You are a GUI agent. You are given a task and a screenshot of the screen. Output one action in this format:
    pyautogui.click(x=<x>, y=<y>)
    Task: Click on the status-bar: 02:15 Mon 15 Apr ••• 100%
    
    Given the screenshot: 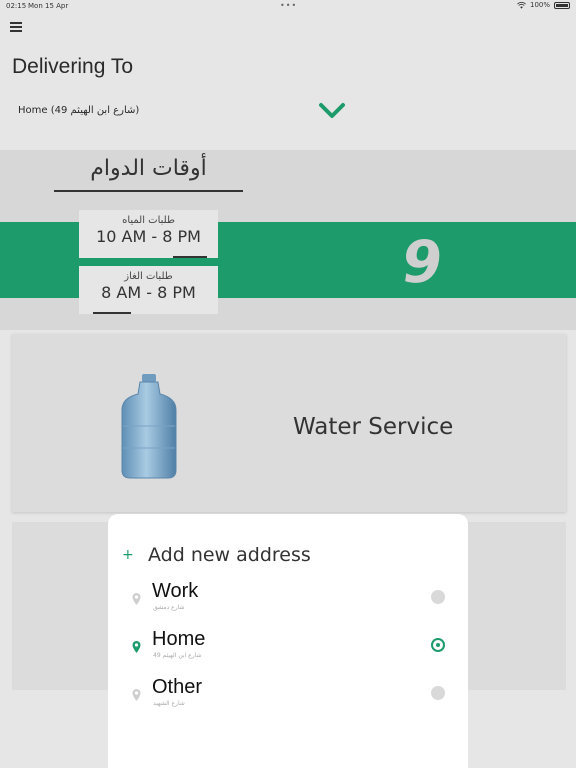 What is the action you would take?
    pyautogui.click(x=288, y=6)
    